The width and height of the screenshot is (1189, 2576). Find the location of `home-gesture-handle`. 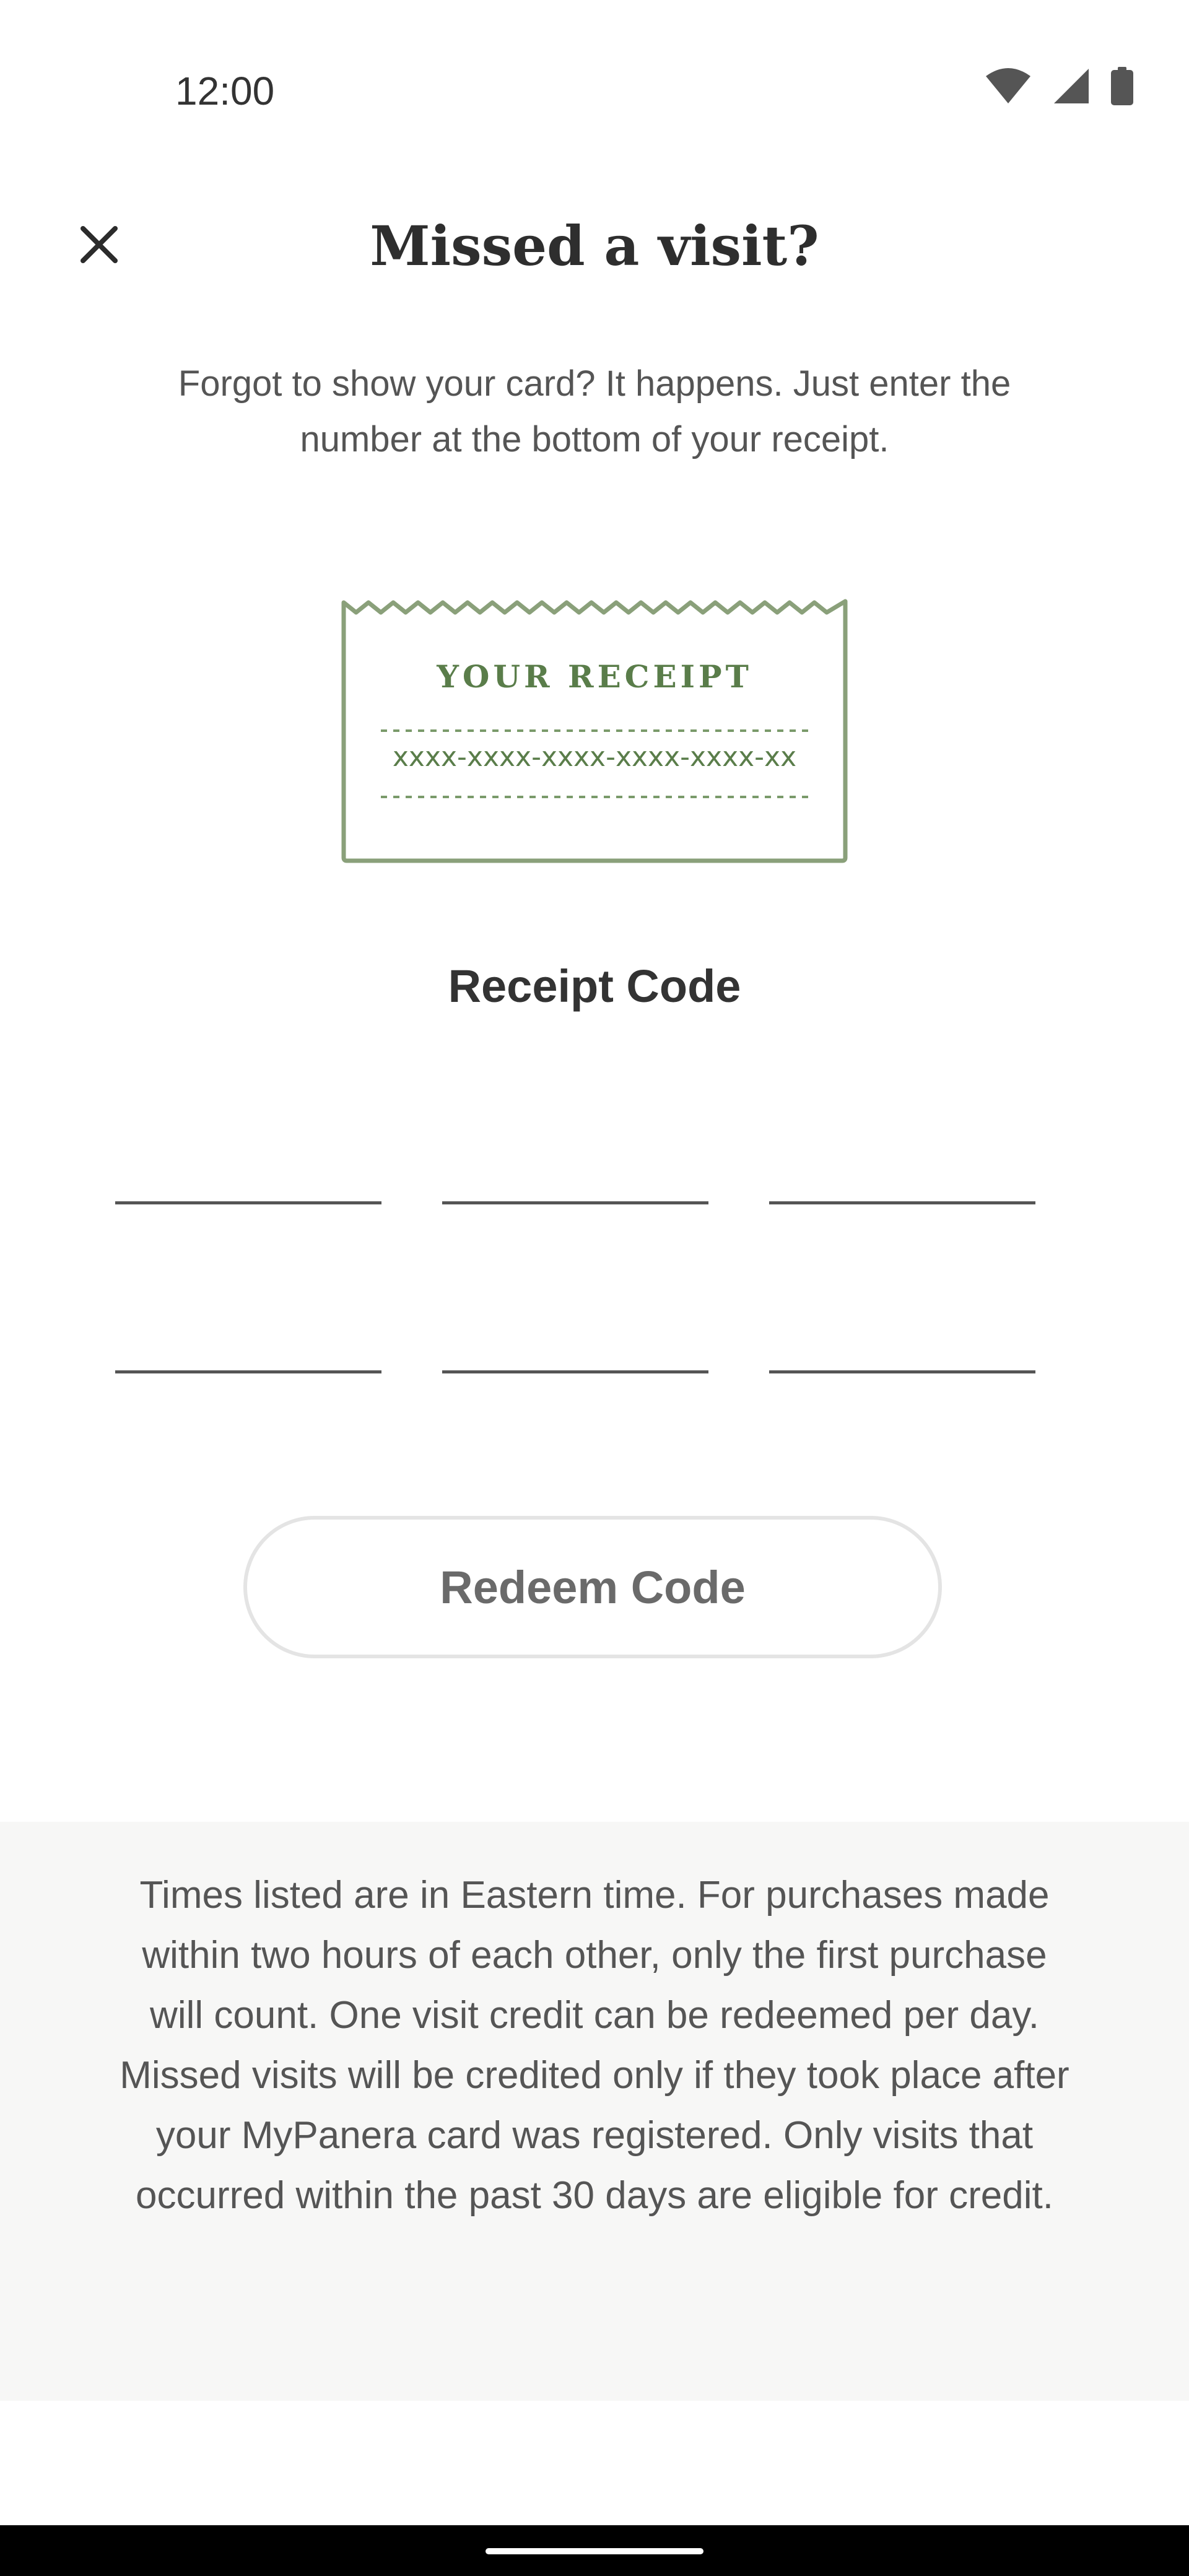

home-gesture-handle is located at coordinates (594, 2551).